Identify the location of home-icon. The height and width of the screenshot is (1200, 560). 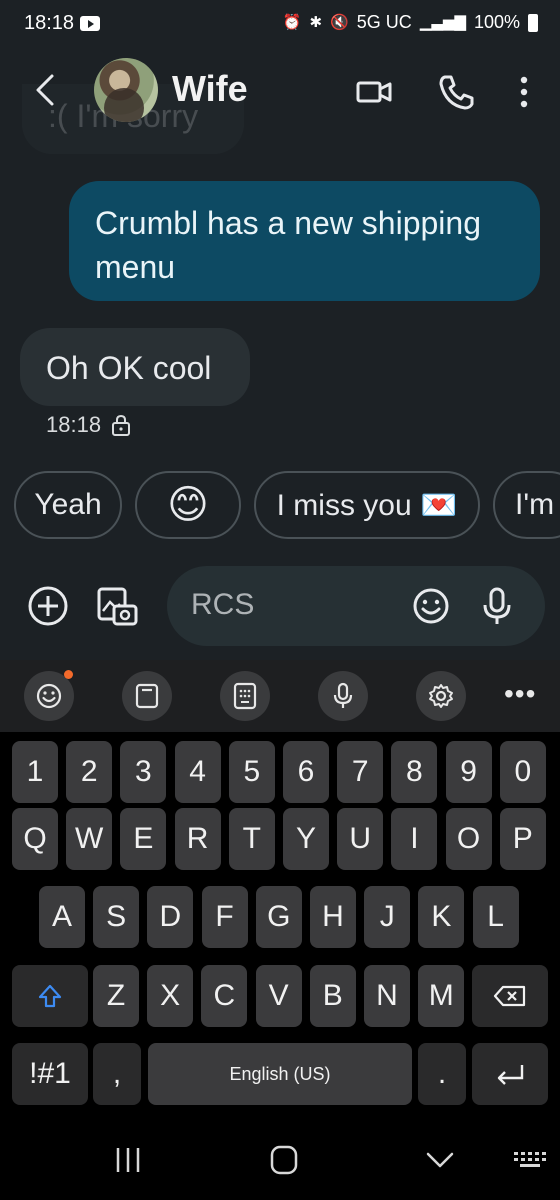
(284, 1160).